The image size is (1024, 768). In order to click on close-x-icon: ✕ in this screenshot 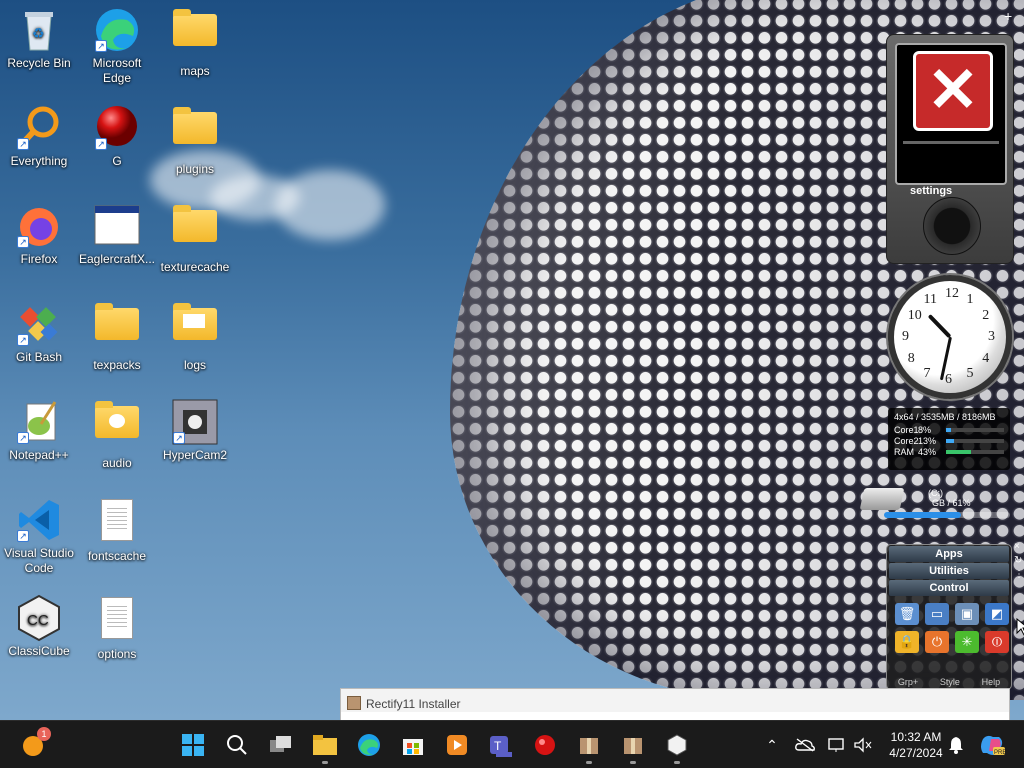, I will do `click(953, 91)`.